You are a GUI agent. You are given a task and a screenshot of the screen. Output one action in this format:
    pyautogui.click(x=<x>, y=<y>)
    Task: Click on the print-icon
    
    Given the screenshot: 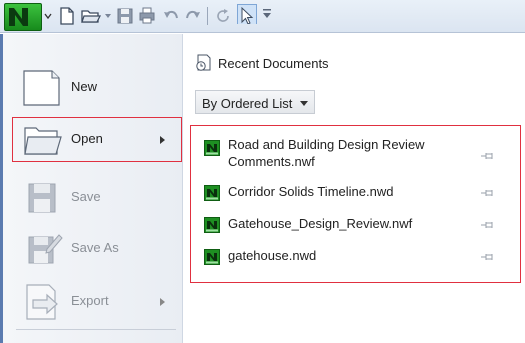 What is the action you would take?
    pyautogui.click(x=147, y=16)
    